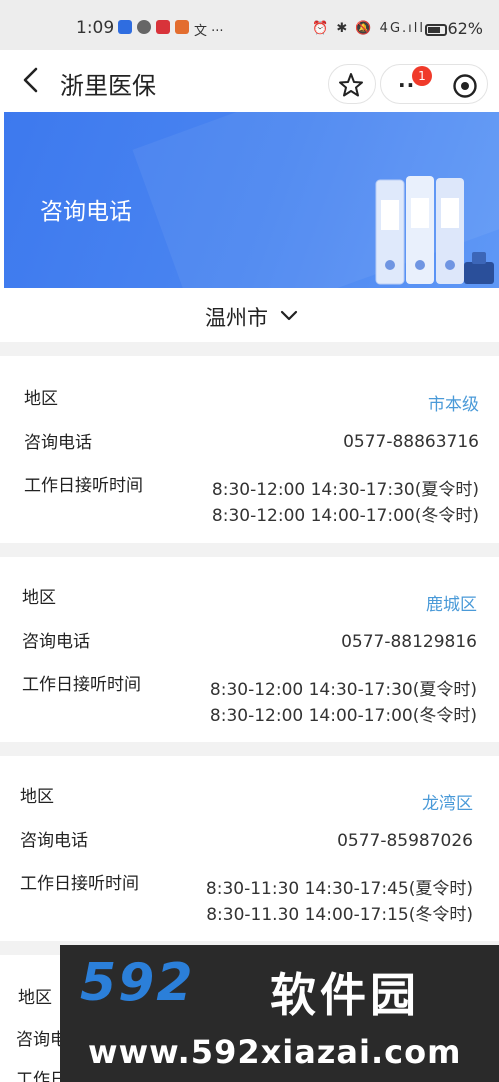 This screenshot has width=499, height=1082. What do you see at coordinates (409, 642) in the screenshot?
I see `phone-value: 0577-88129816` at bounding box center [409, 642].